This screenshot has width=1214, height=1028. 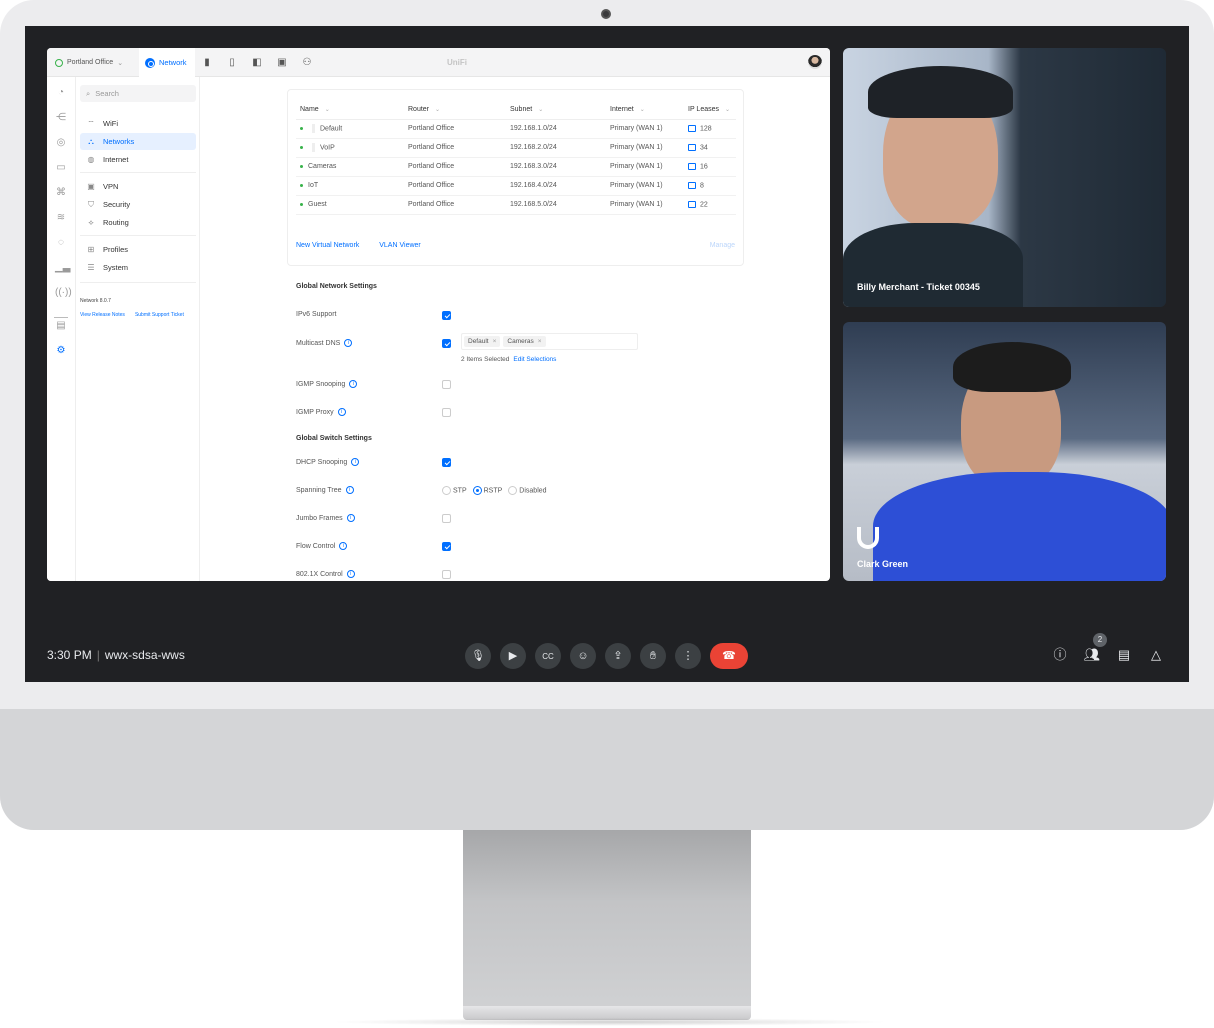 What do you see at coordinates (645, 110) in the screenshot?
I see `column-header-internet: Internet ⌄` at bounding box center [645, 110].